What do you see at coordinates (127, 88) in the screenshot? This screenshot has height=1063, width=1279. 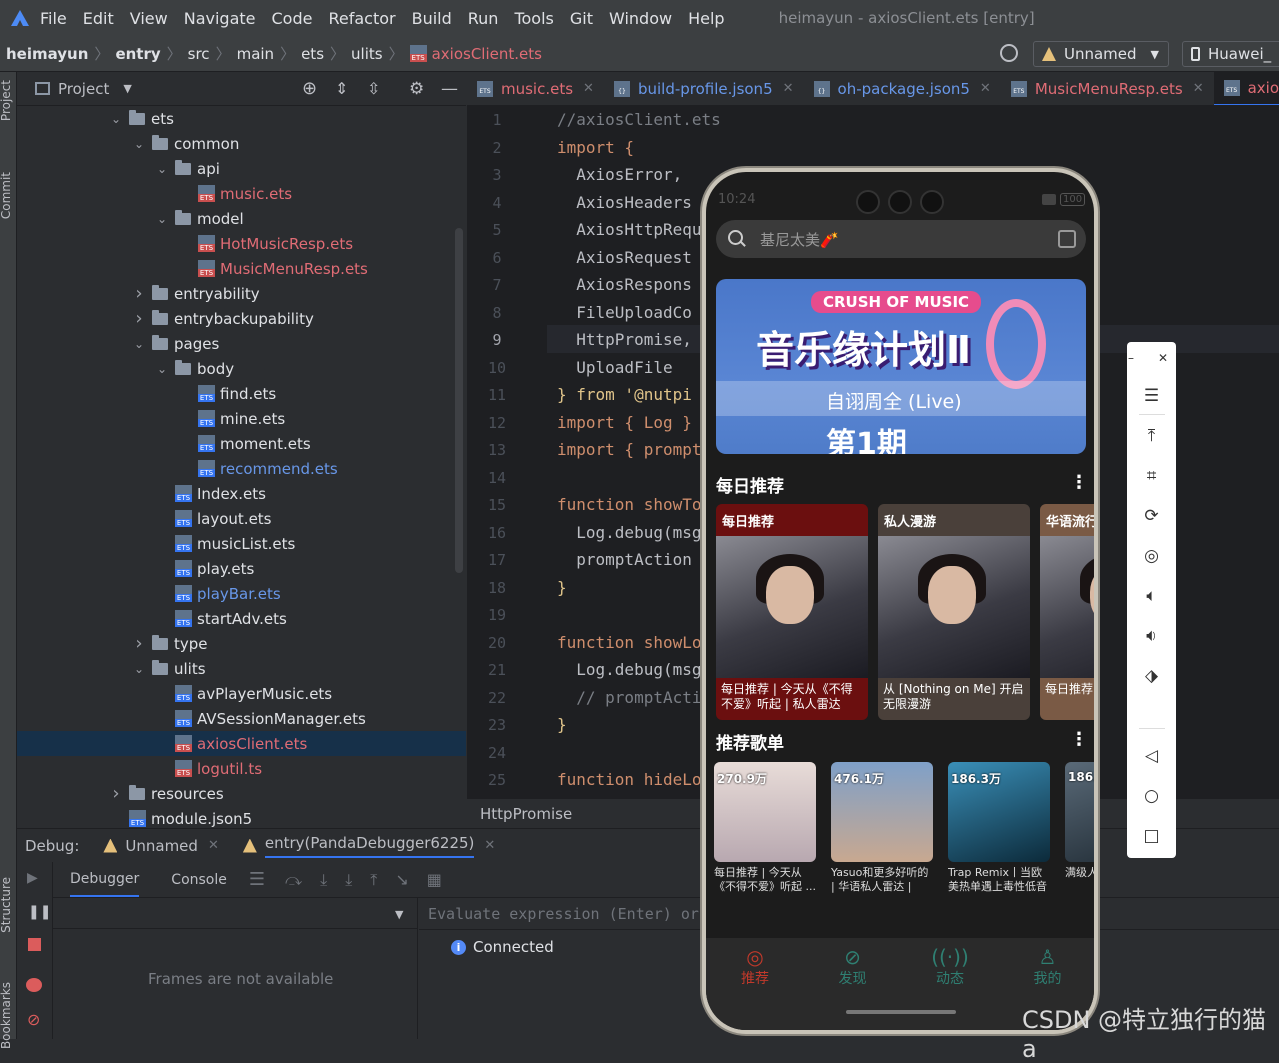 I see `chevron-down-icon: ▼` at bounding box center [127, 88].